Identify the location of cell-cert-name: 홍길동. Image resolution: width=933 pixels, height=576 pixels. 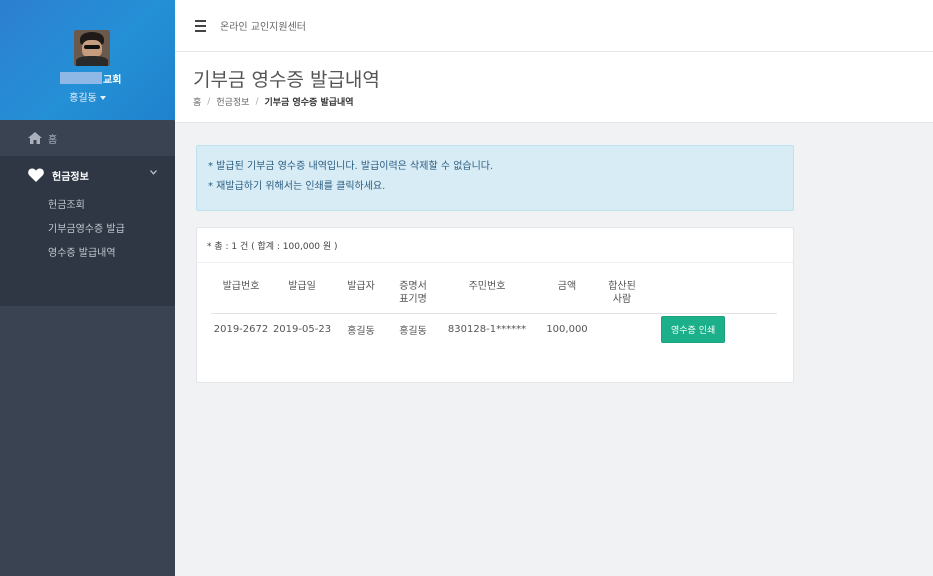
(413, 331).